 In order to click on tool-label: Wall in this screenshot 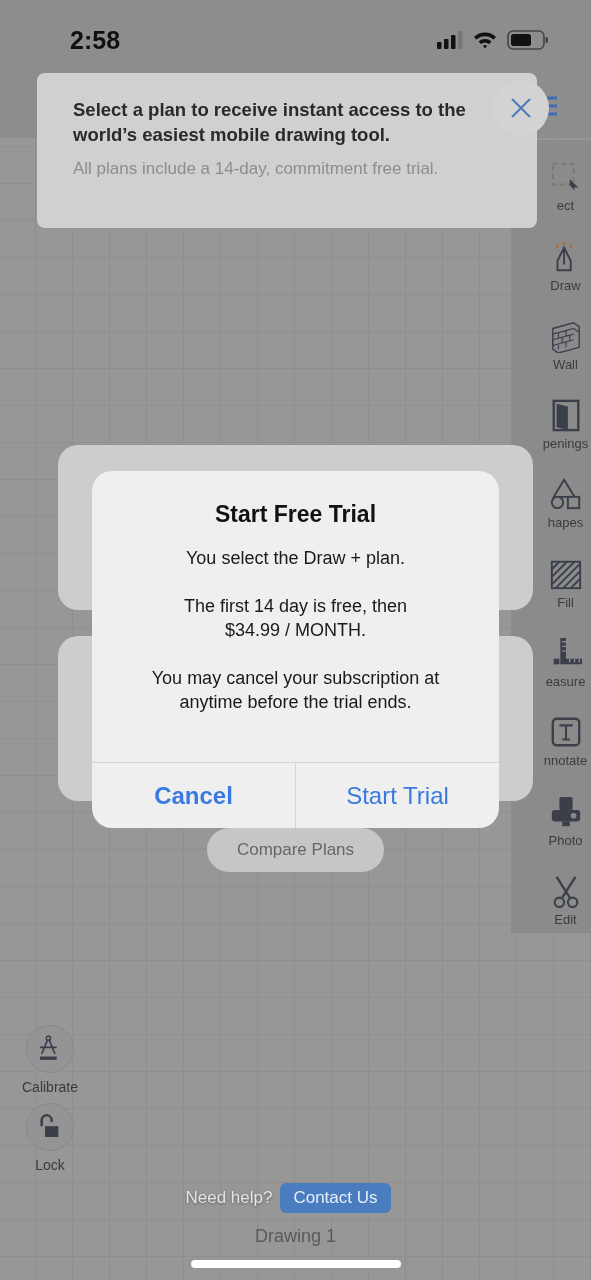, I will do `click(565, 364)`.